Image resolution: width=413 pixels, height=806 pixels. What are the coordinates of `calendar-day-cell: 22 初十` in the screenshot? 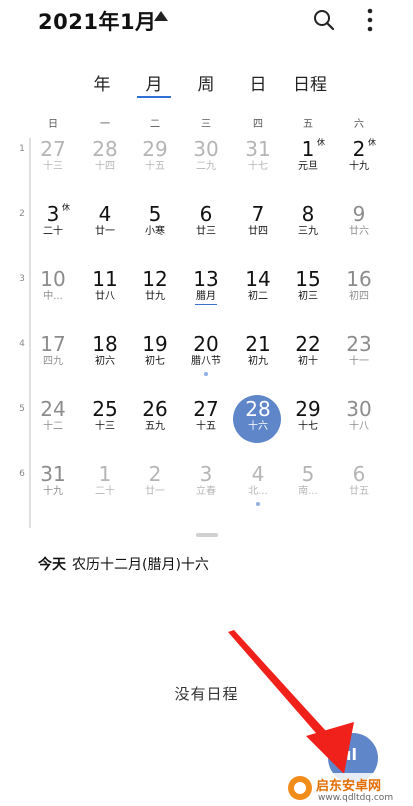 It's located at (308, 362).